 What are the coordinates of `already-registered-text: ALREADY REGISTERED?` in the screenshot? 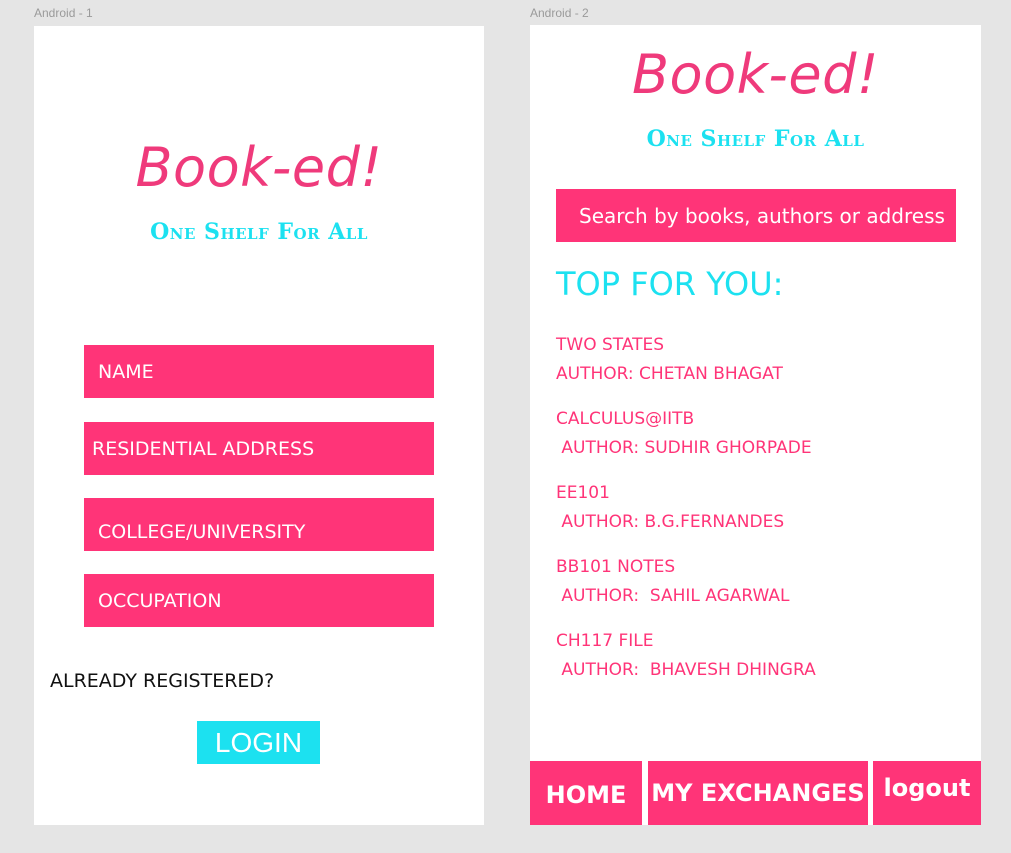 It's located at (162, 681).